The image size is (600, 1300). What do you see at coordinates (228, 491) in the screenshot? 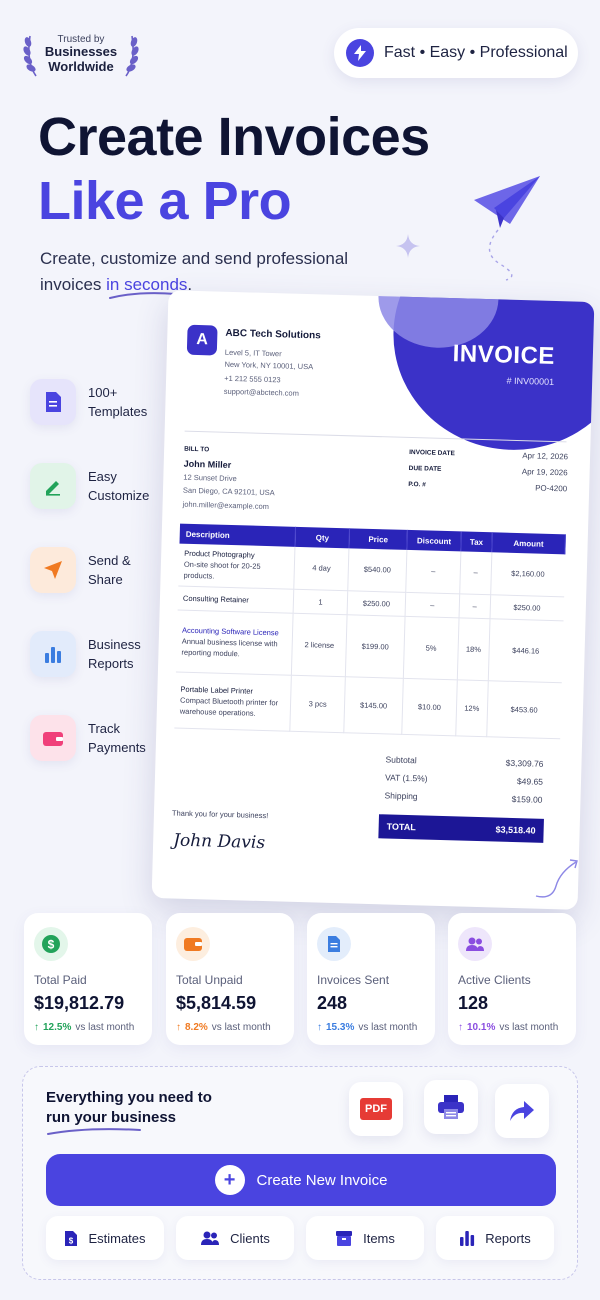
I see `client-address-2: San Diego, CA 92101, USA` at bounding box center [228, 491].